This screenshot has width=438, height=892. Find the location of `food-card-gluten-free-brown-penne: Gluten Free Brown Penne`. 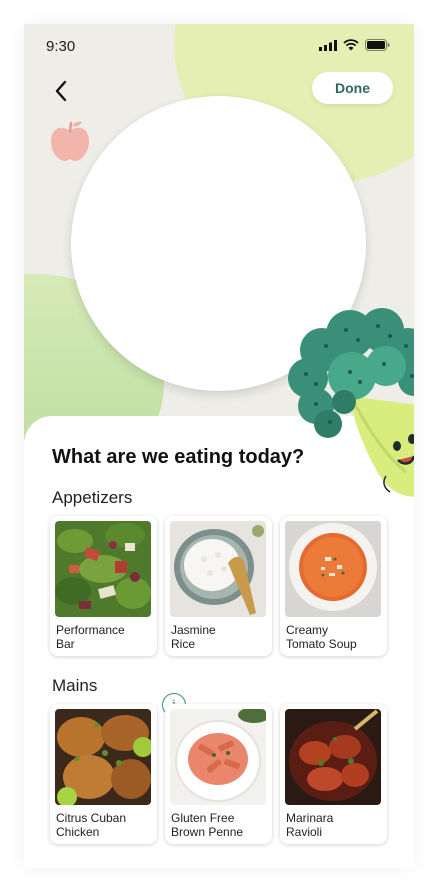

food-card-gluten-free-brown-penne: Gluten Free Brown Penne is located at coordinates (218, 774).